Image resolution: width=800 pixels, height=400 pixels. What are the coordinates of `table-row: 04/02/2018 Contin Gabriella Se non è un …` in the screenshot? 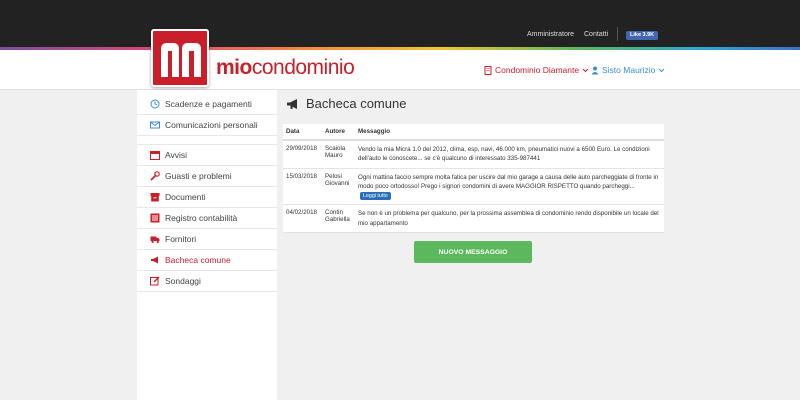 It's located at (473, 219).